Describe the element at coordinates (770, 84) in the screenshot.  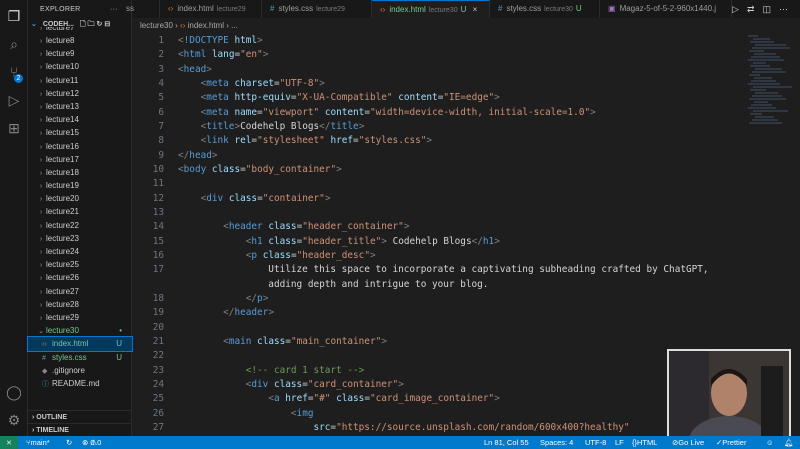
I see `minimap` at that location.